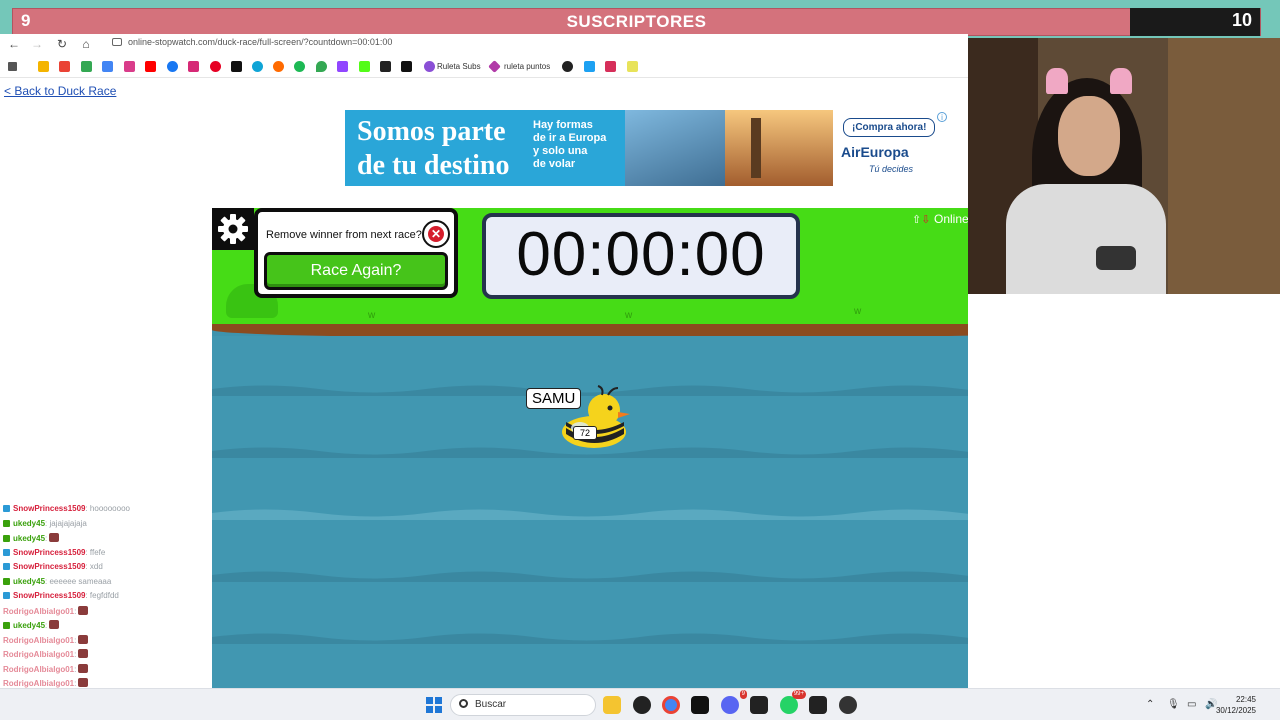 The image size is (1280, 720). I want to click on reload-icon: ↻, so click(62, 44).